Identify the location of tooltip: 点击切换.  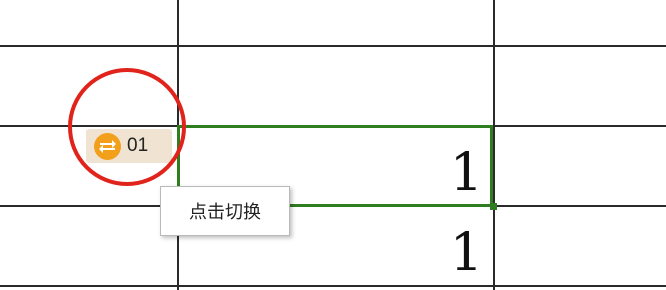
(225, 211).